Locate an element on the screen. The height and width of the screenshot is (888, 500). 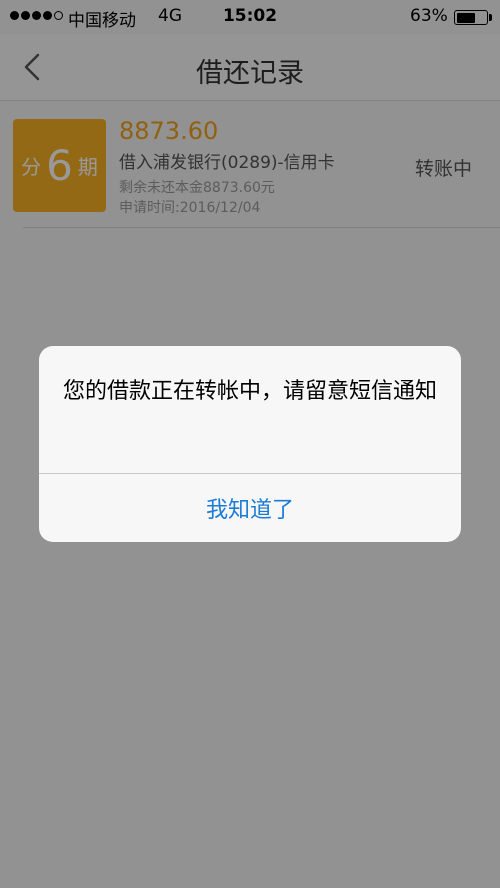
alert-message: 您的借款正在转帐中，请留意短信通知 is located at coordinates (249, 391).